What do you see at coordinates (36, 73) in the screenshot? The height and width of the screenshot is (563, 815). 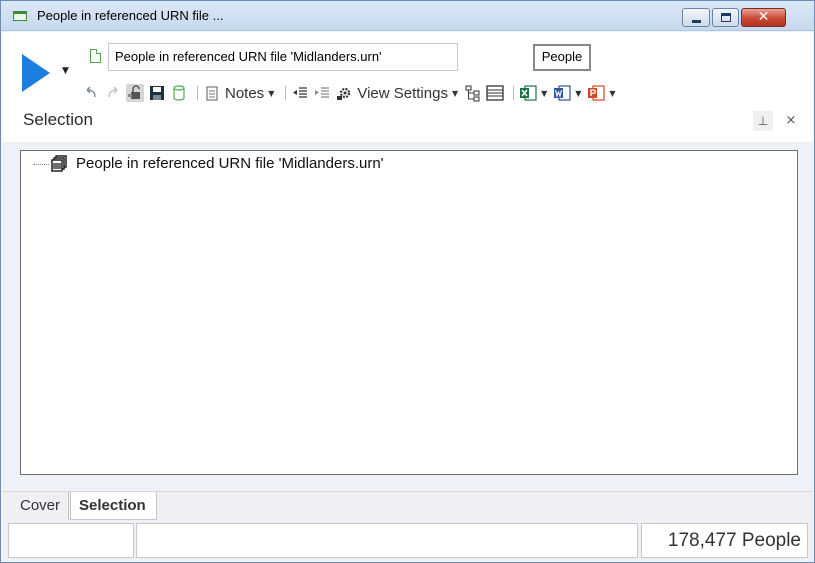 I see `run-icon` at bounding box center [36, 73].